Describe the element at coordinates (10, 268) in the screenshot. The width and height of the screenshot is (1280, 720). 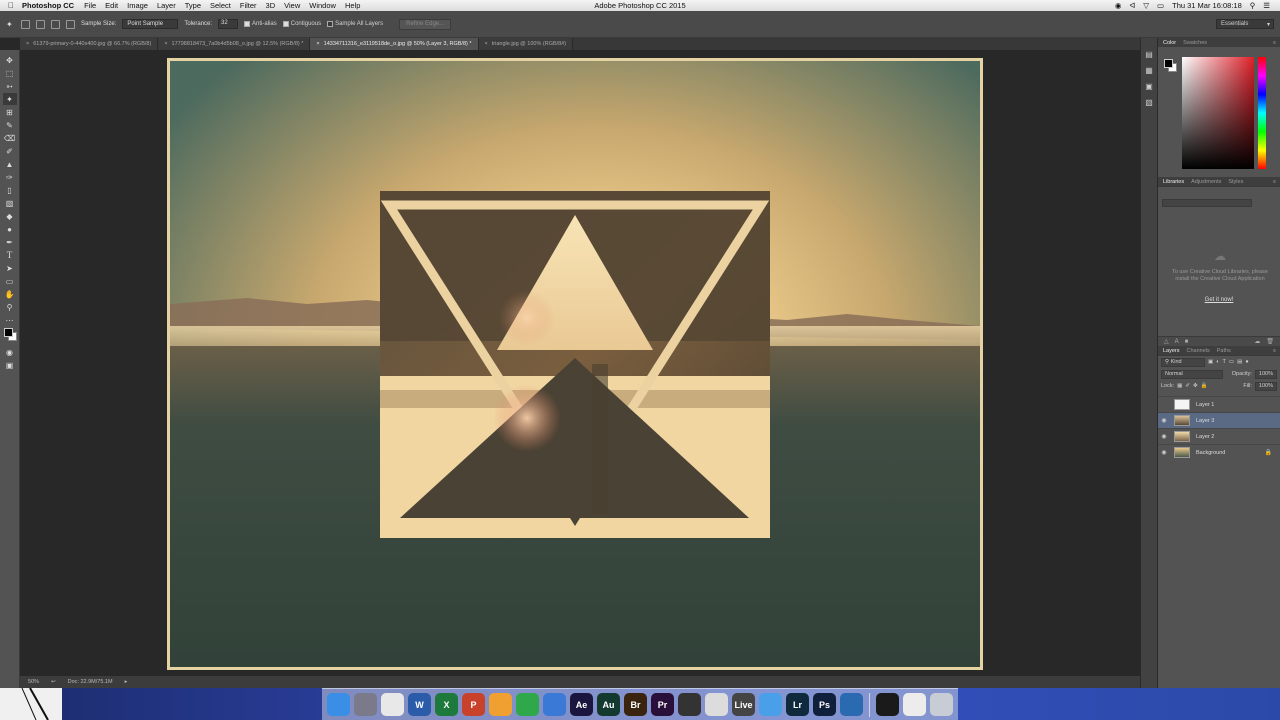
I see `path-selection-tool-icon: ➤` at that location.